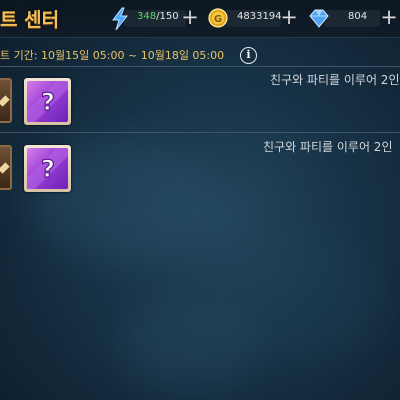  I want to click on gold-value: 4833194, so click(259, 16).